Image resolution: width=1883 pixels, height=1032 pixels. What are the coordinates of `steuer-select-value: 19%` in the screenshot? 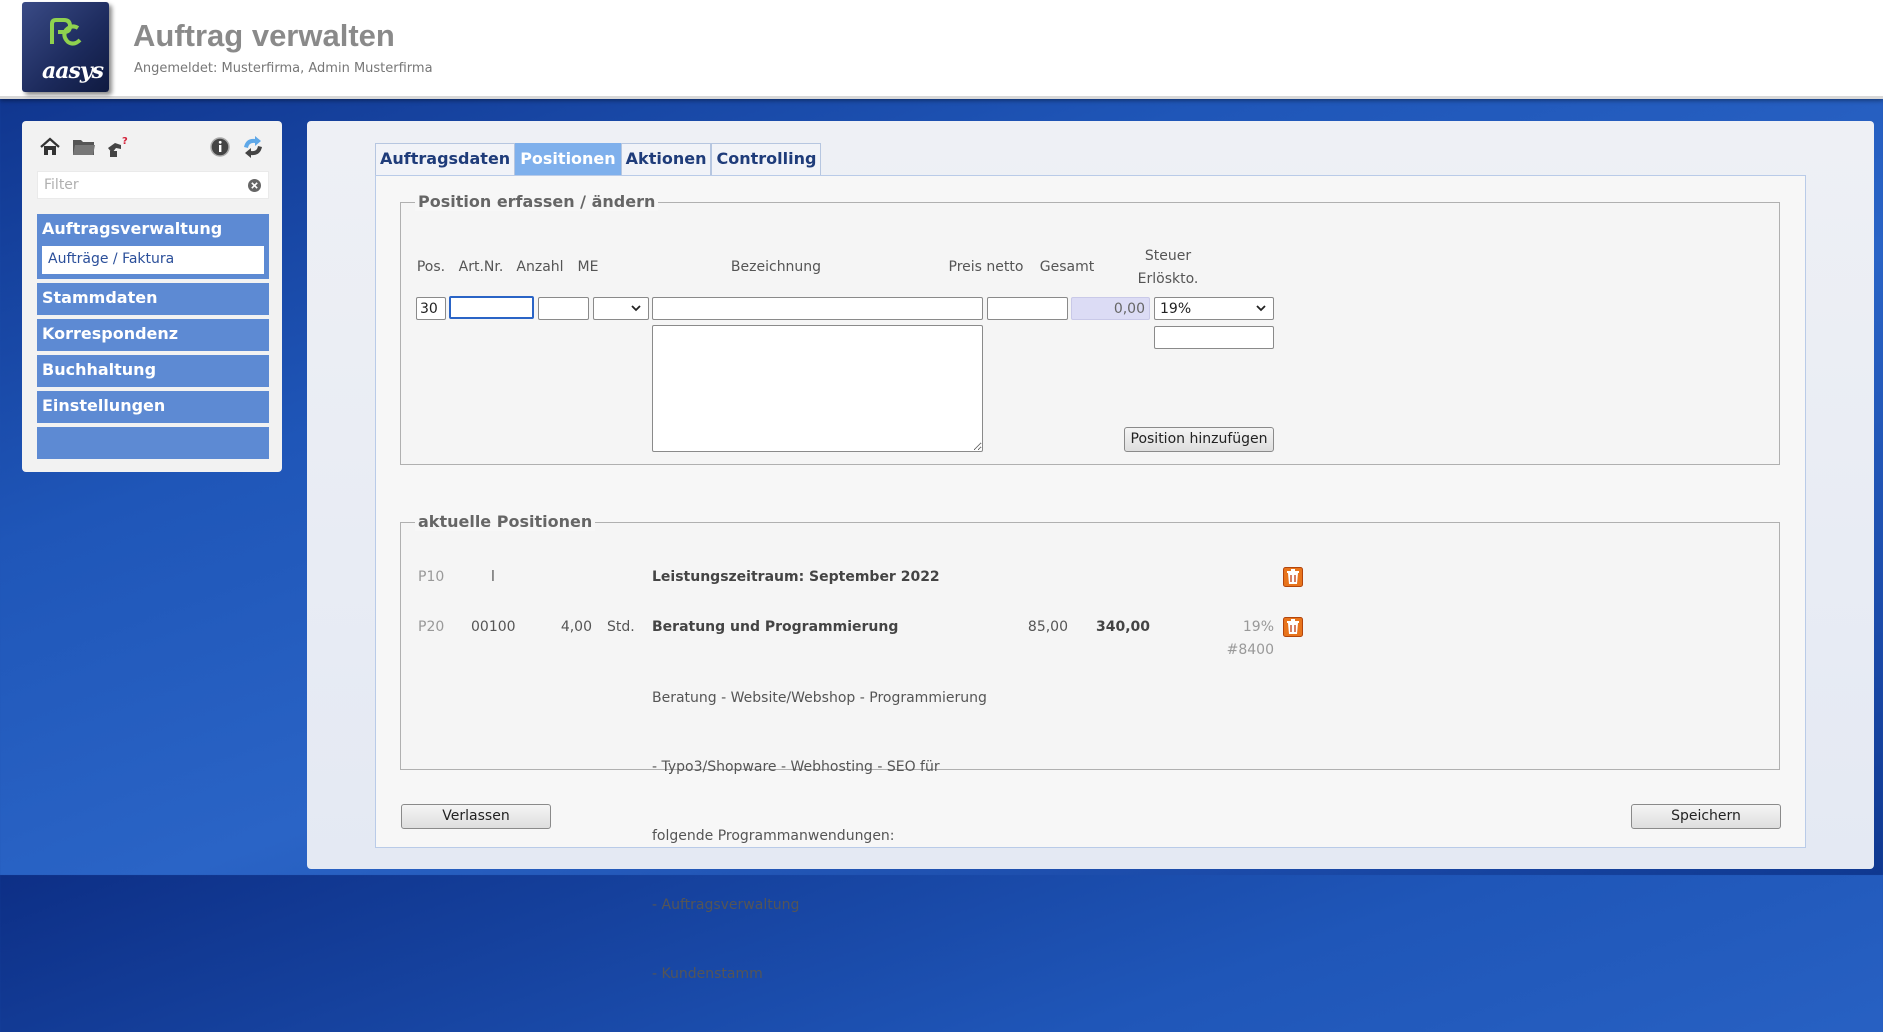 It's located at (1176, 308).